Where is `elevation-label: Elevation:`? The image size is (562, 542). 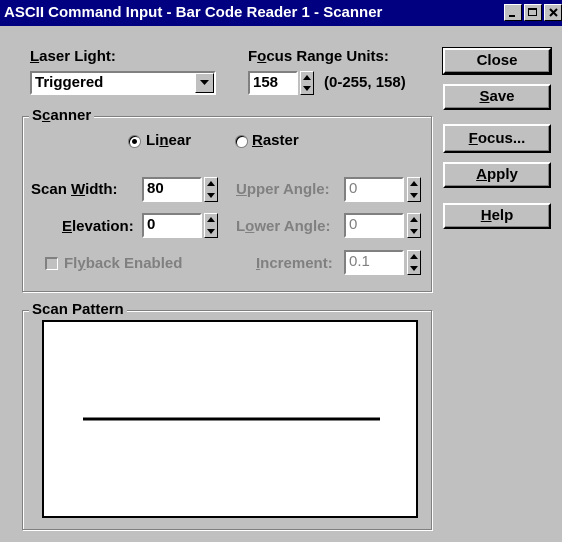 elevation-label: Elevation: is located at coordinates (98, 226).